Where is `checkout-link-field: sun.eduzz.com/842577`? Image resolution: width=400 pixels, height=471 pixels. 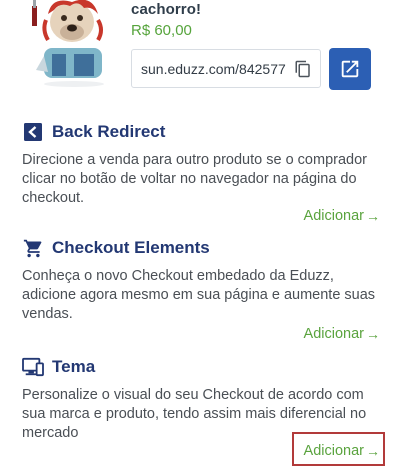
checkout-link-field: sun.eduzz.com/842577 is located at coordinates (226, 68).